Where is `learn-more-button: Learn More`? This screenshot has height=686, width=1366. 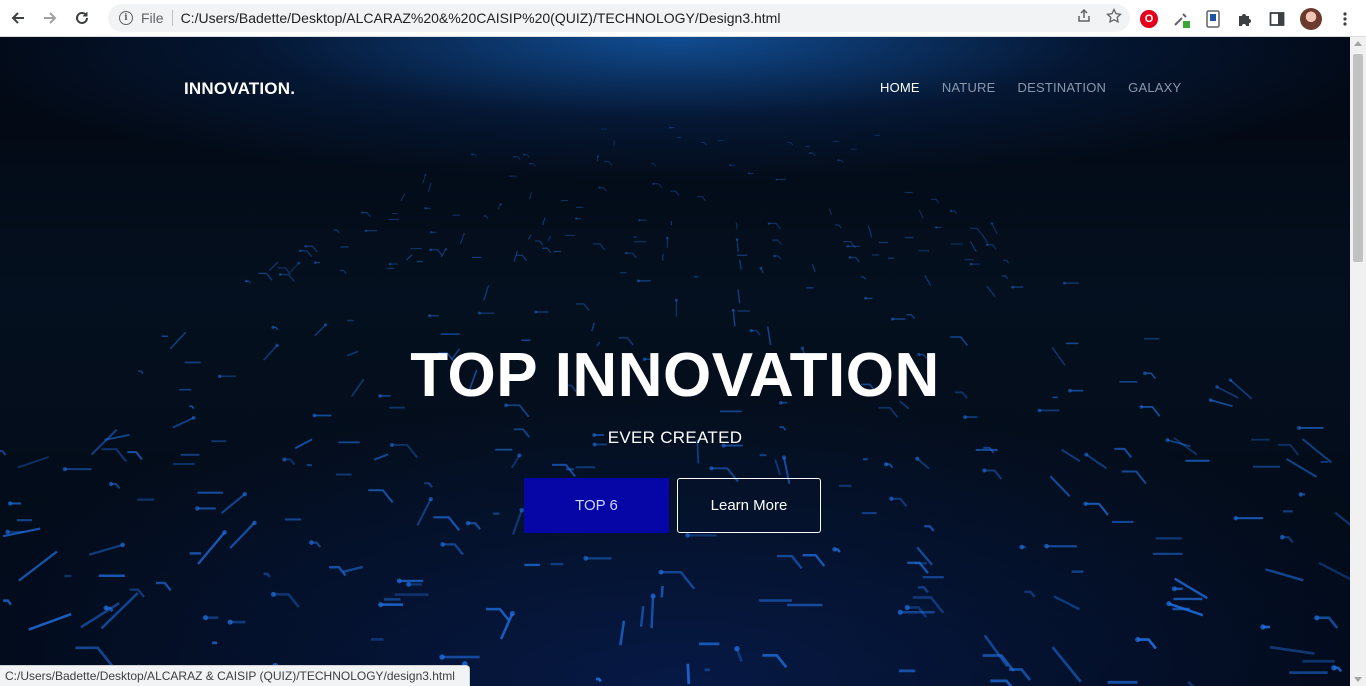 learn-more-button: Learn More is located at coordinates (749, 505).